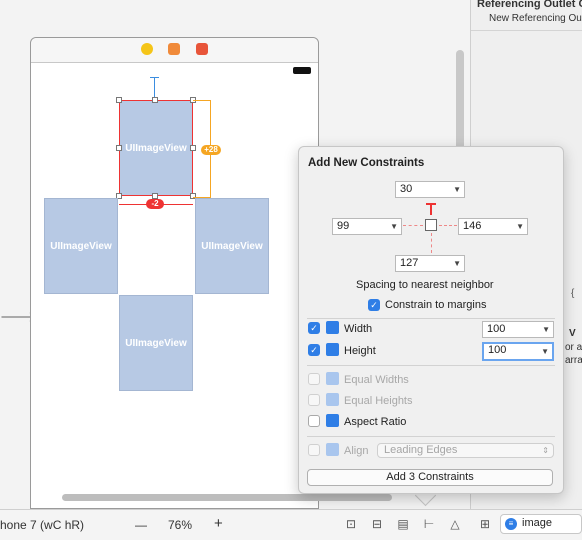  What do you see at coordinates (376, 380) in the screenshot?
I see `equal-widths-label: Equal Widths` at bounding box center [376, 380].